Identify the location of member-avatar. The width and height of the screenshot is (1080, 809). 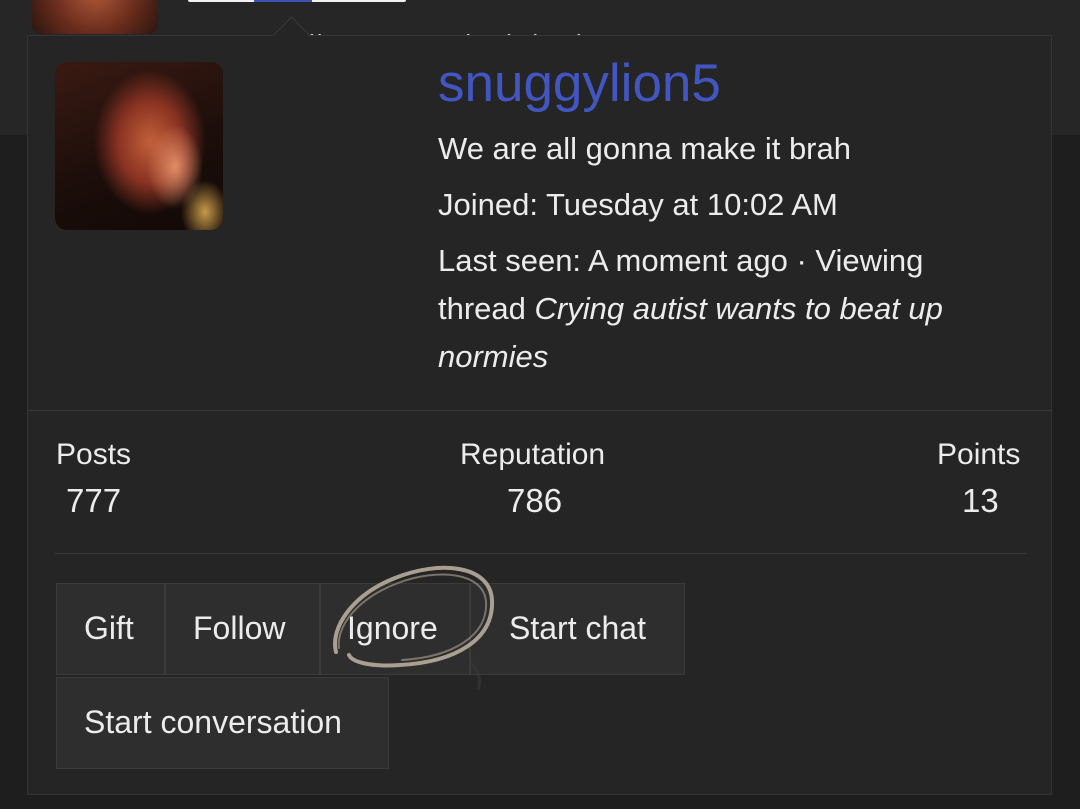
(139, 146).